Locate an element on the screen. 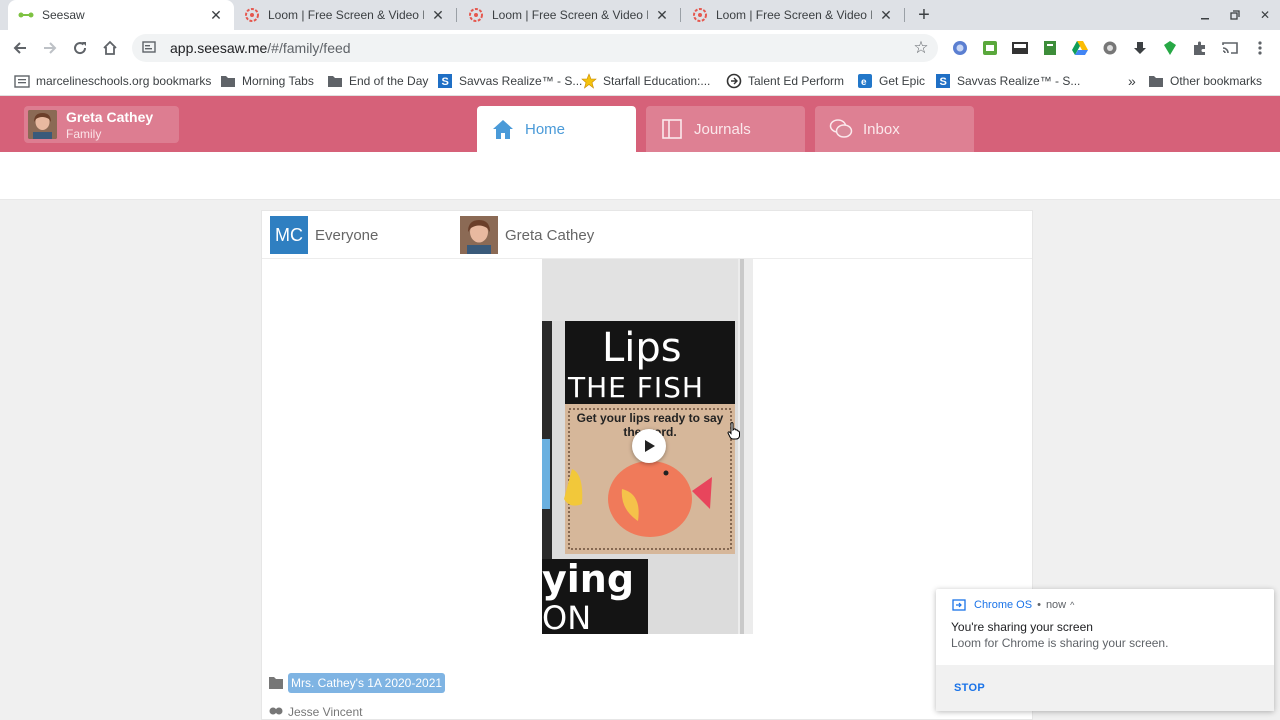 The height and width of the screenshot is (720, 1280). class-tag: Mrs. Cathey's 1A 2020-2021 is located at coordinates (367, 683).